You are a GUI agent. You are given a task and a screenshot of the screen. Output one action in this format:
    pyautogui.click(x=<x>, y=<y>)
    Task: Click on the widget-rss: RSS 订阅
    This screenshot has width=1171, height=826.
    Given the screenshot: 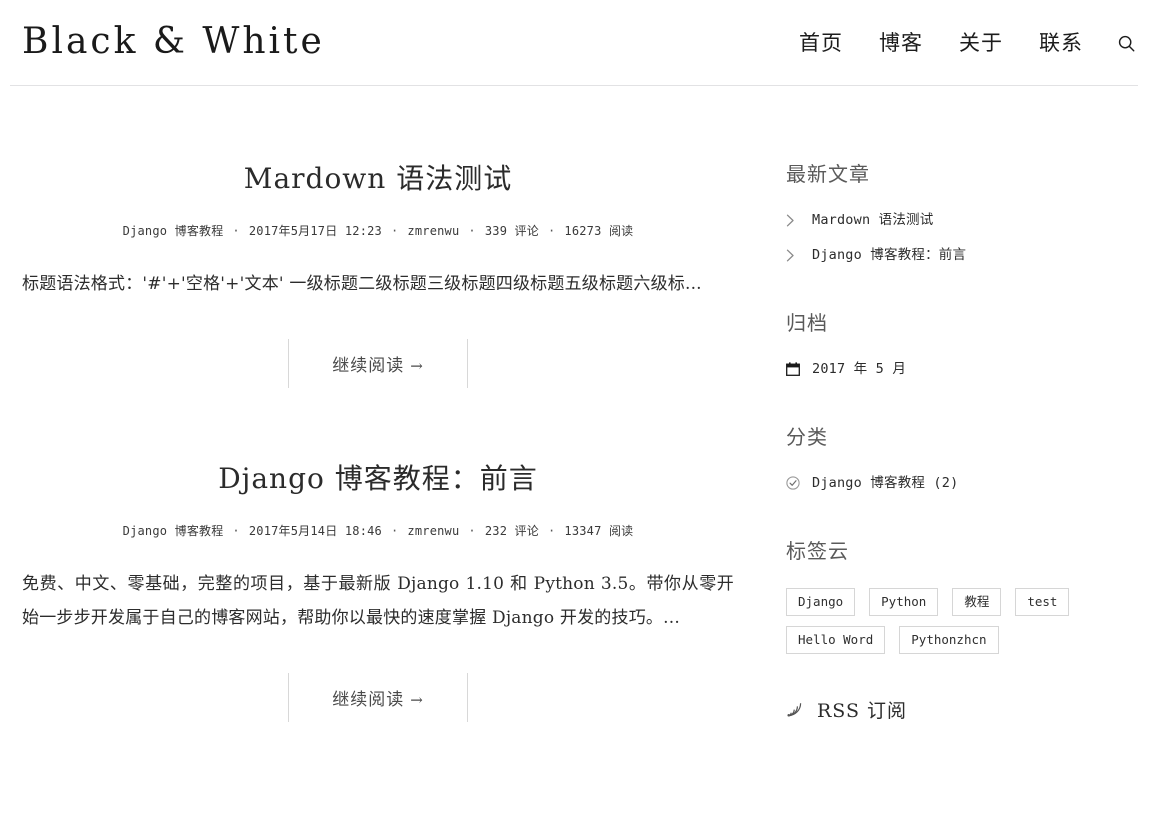 What is the action you would take?
    pyautogui.click(x=962, y=709)
    